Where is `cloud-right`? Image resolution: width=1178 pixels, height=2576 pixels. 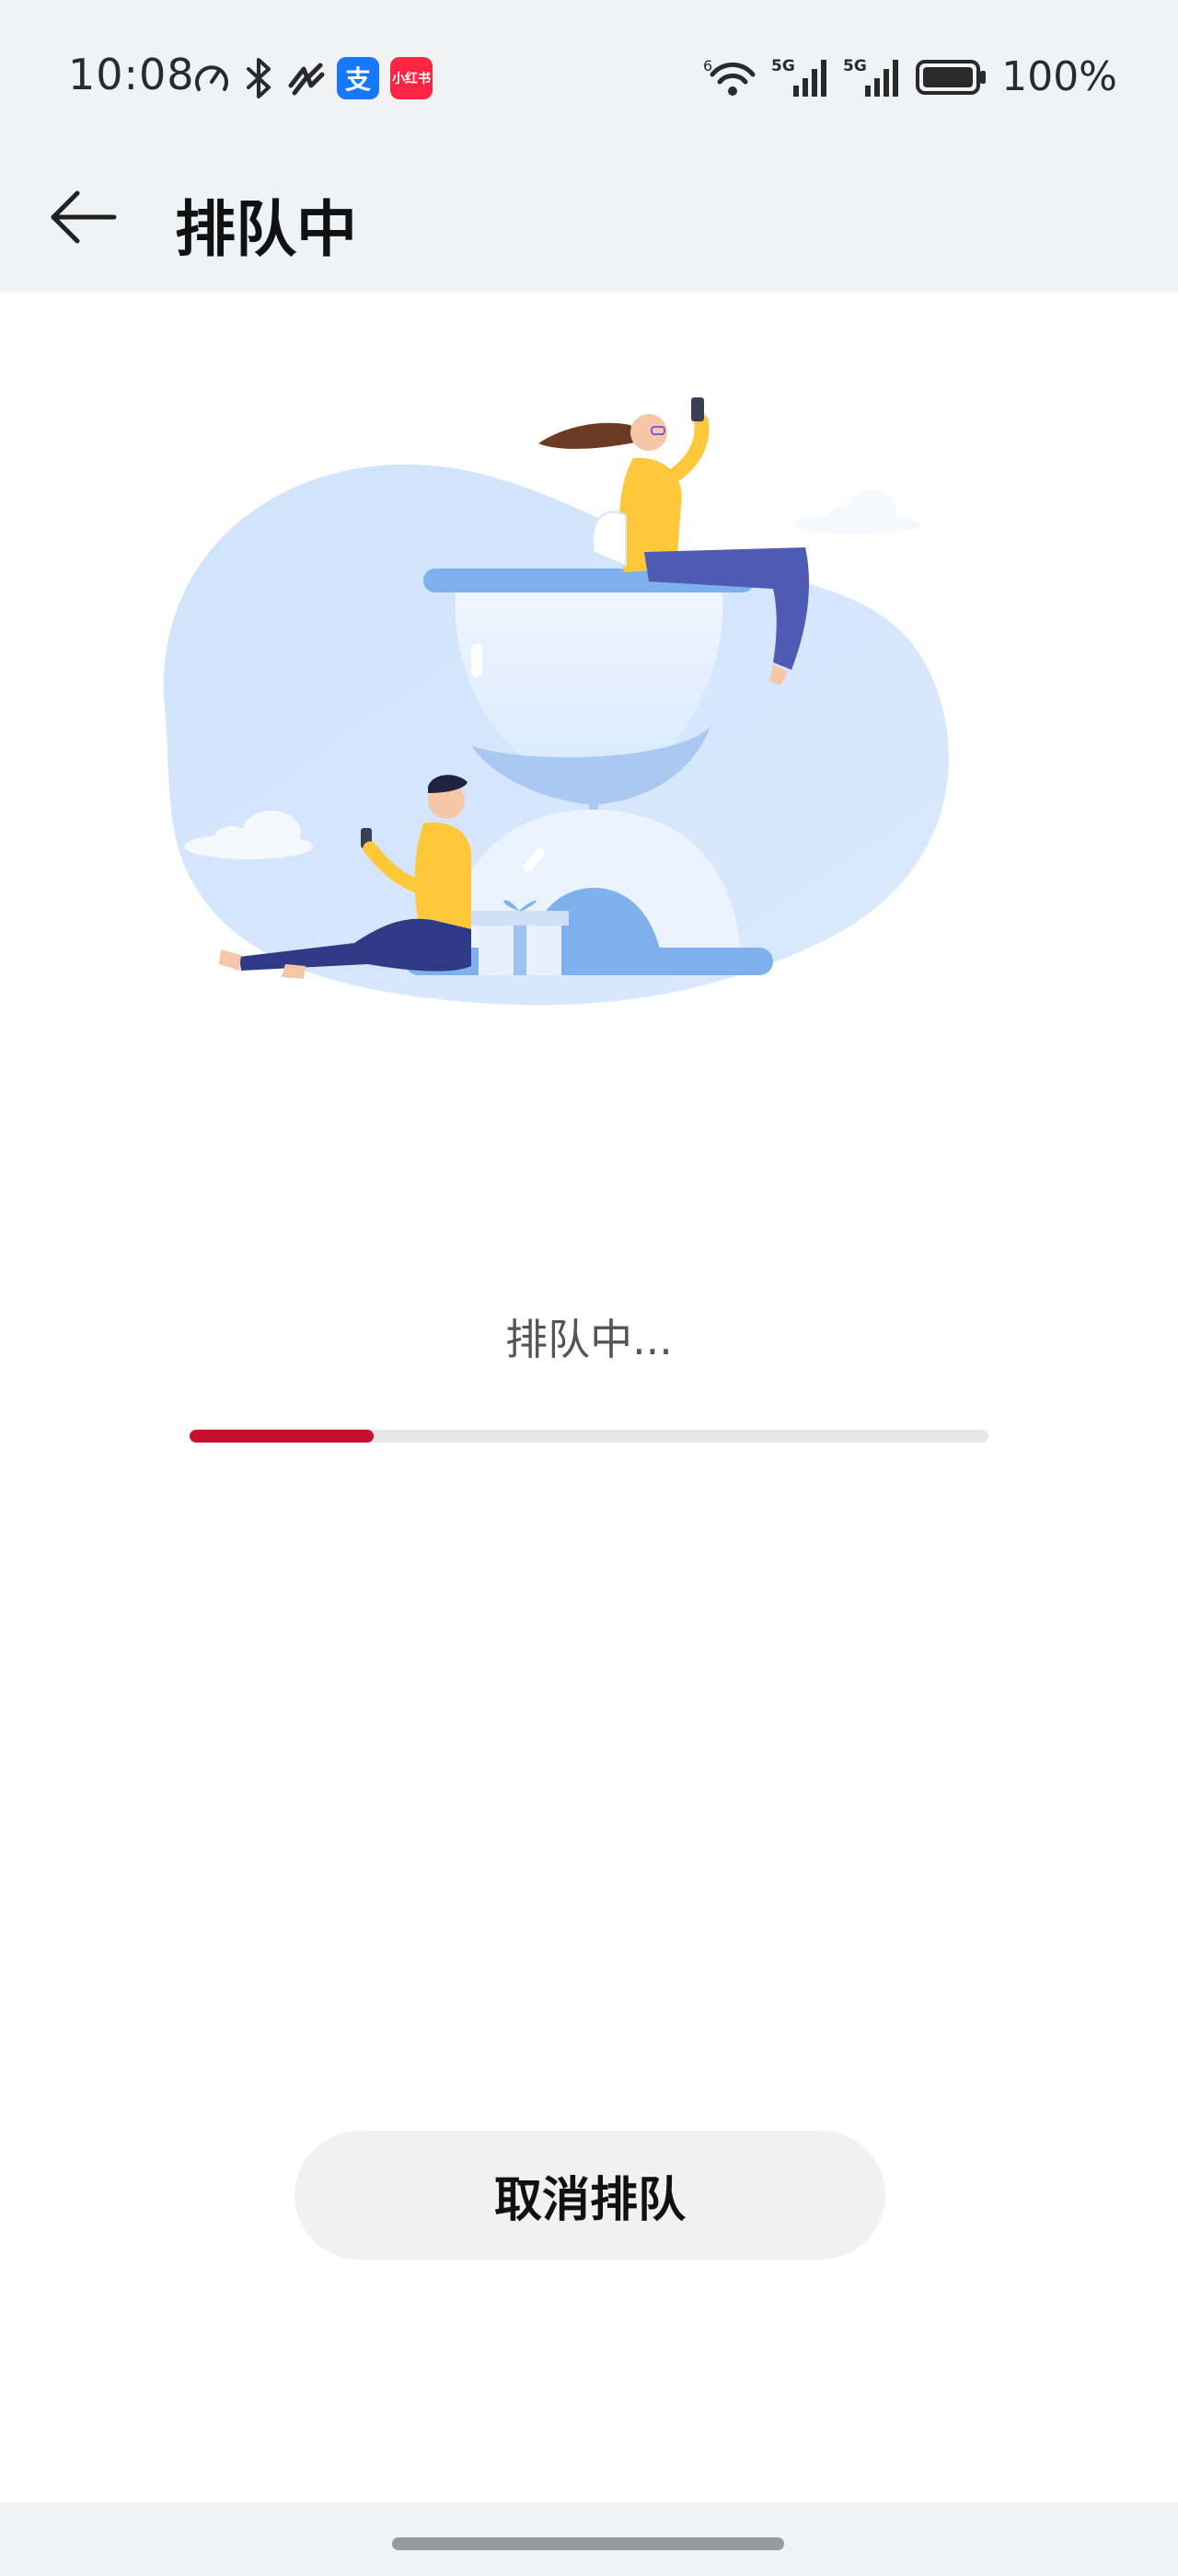
cloud-right is located at coordinates (855, 512).